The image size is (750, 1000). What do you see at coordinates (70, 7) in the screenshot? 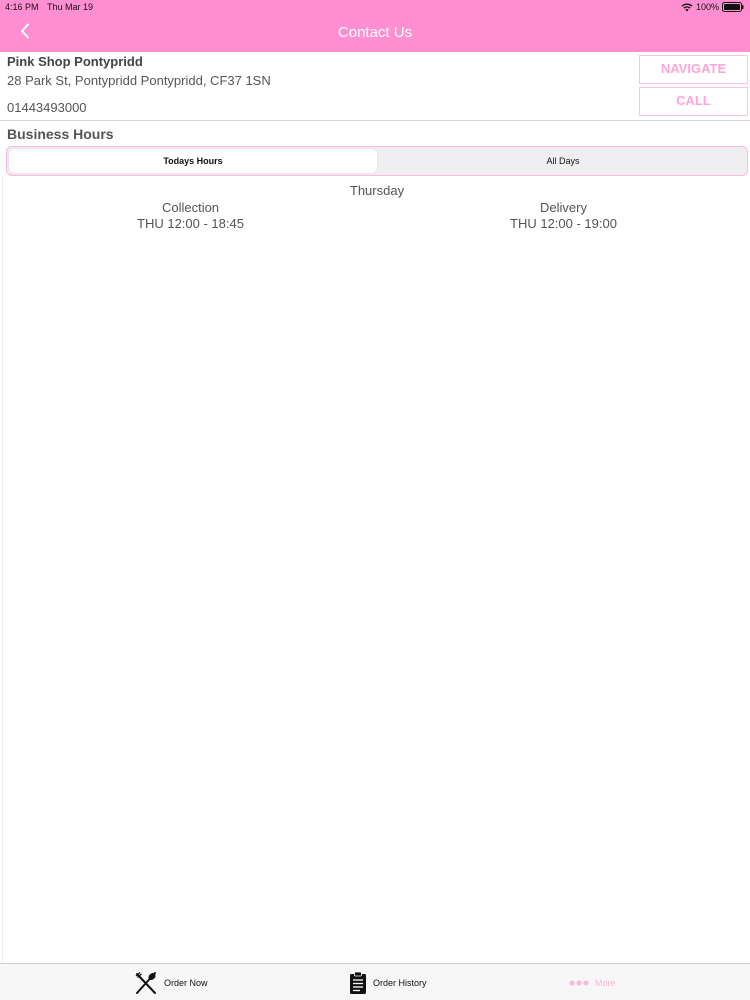
I see `status-date: Thu Mar 19` at bounding box center [70, 7].